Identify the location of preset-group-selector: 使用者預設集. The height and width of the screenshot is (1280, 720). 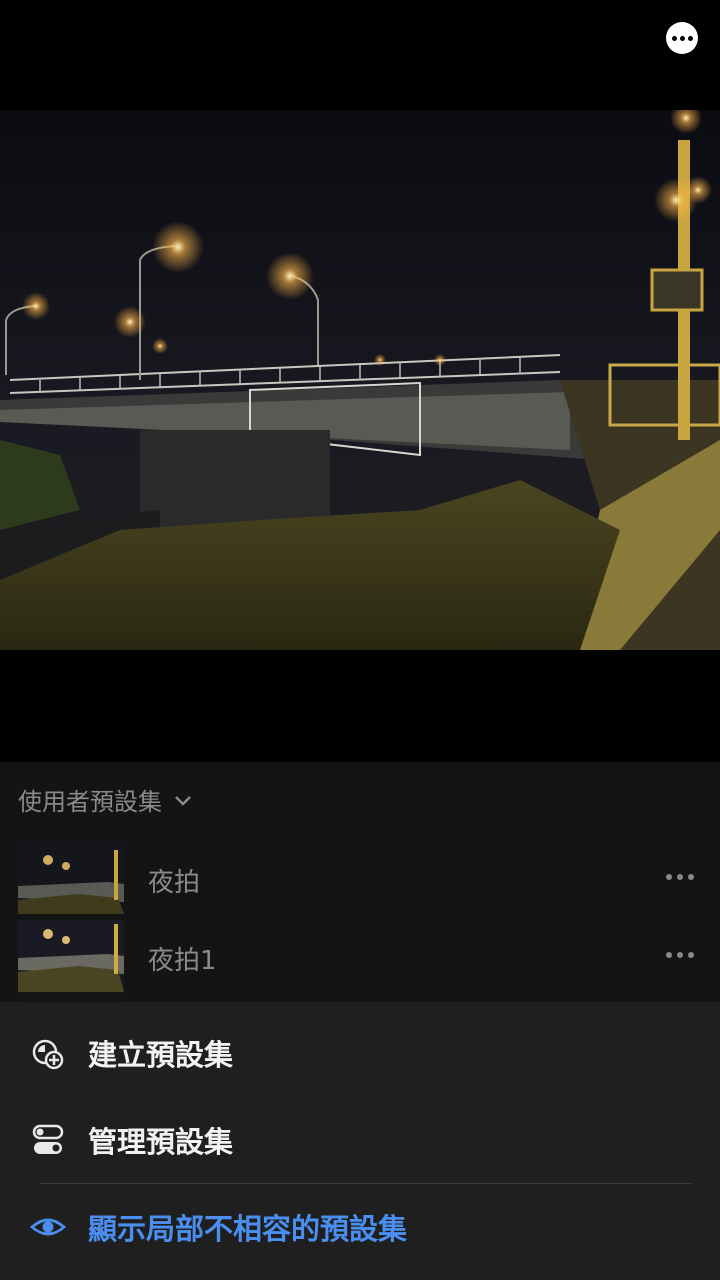
(106, 799).